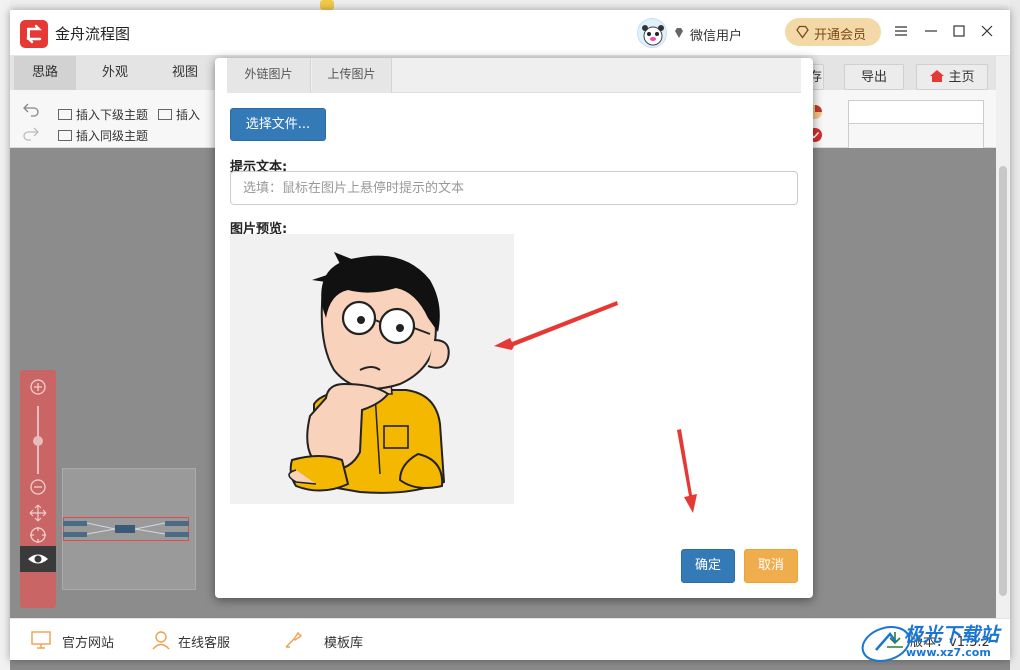 The width and height of the screenshot is (1020, 670). Describe the element at coordinates (34, 34) in the screenshot. I see `app-logo-icon` at that location.